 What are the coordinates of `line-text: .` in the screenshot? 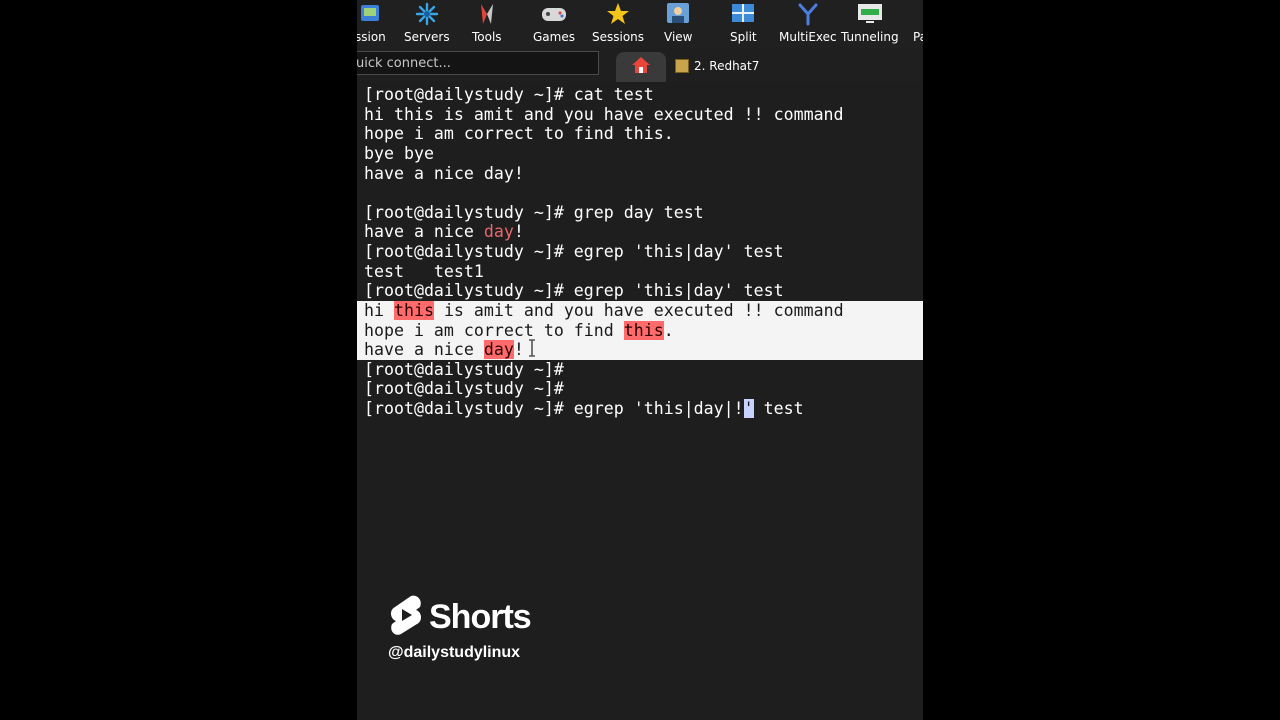 It's located at (668, 330).